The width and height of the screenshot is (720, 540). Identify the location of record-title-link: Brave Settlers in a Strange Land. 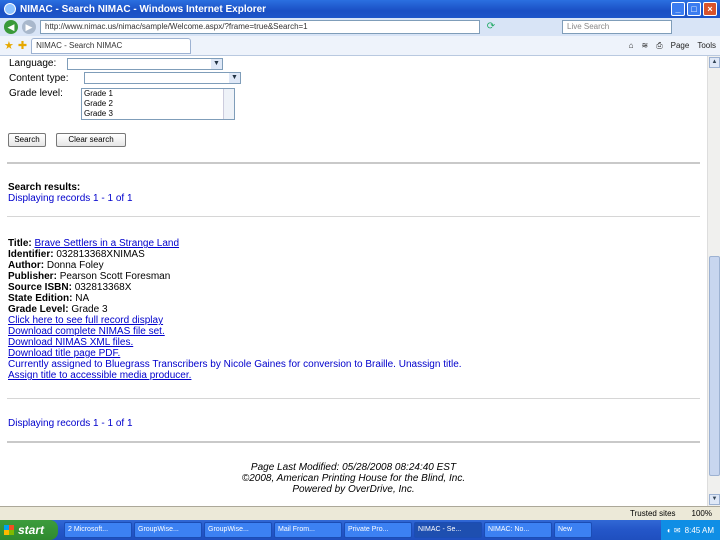
(107, 243).